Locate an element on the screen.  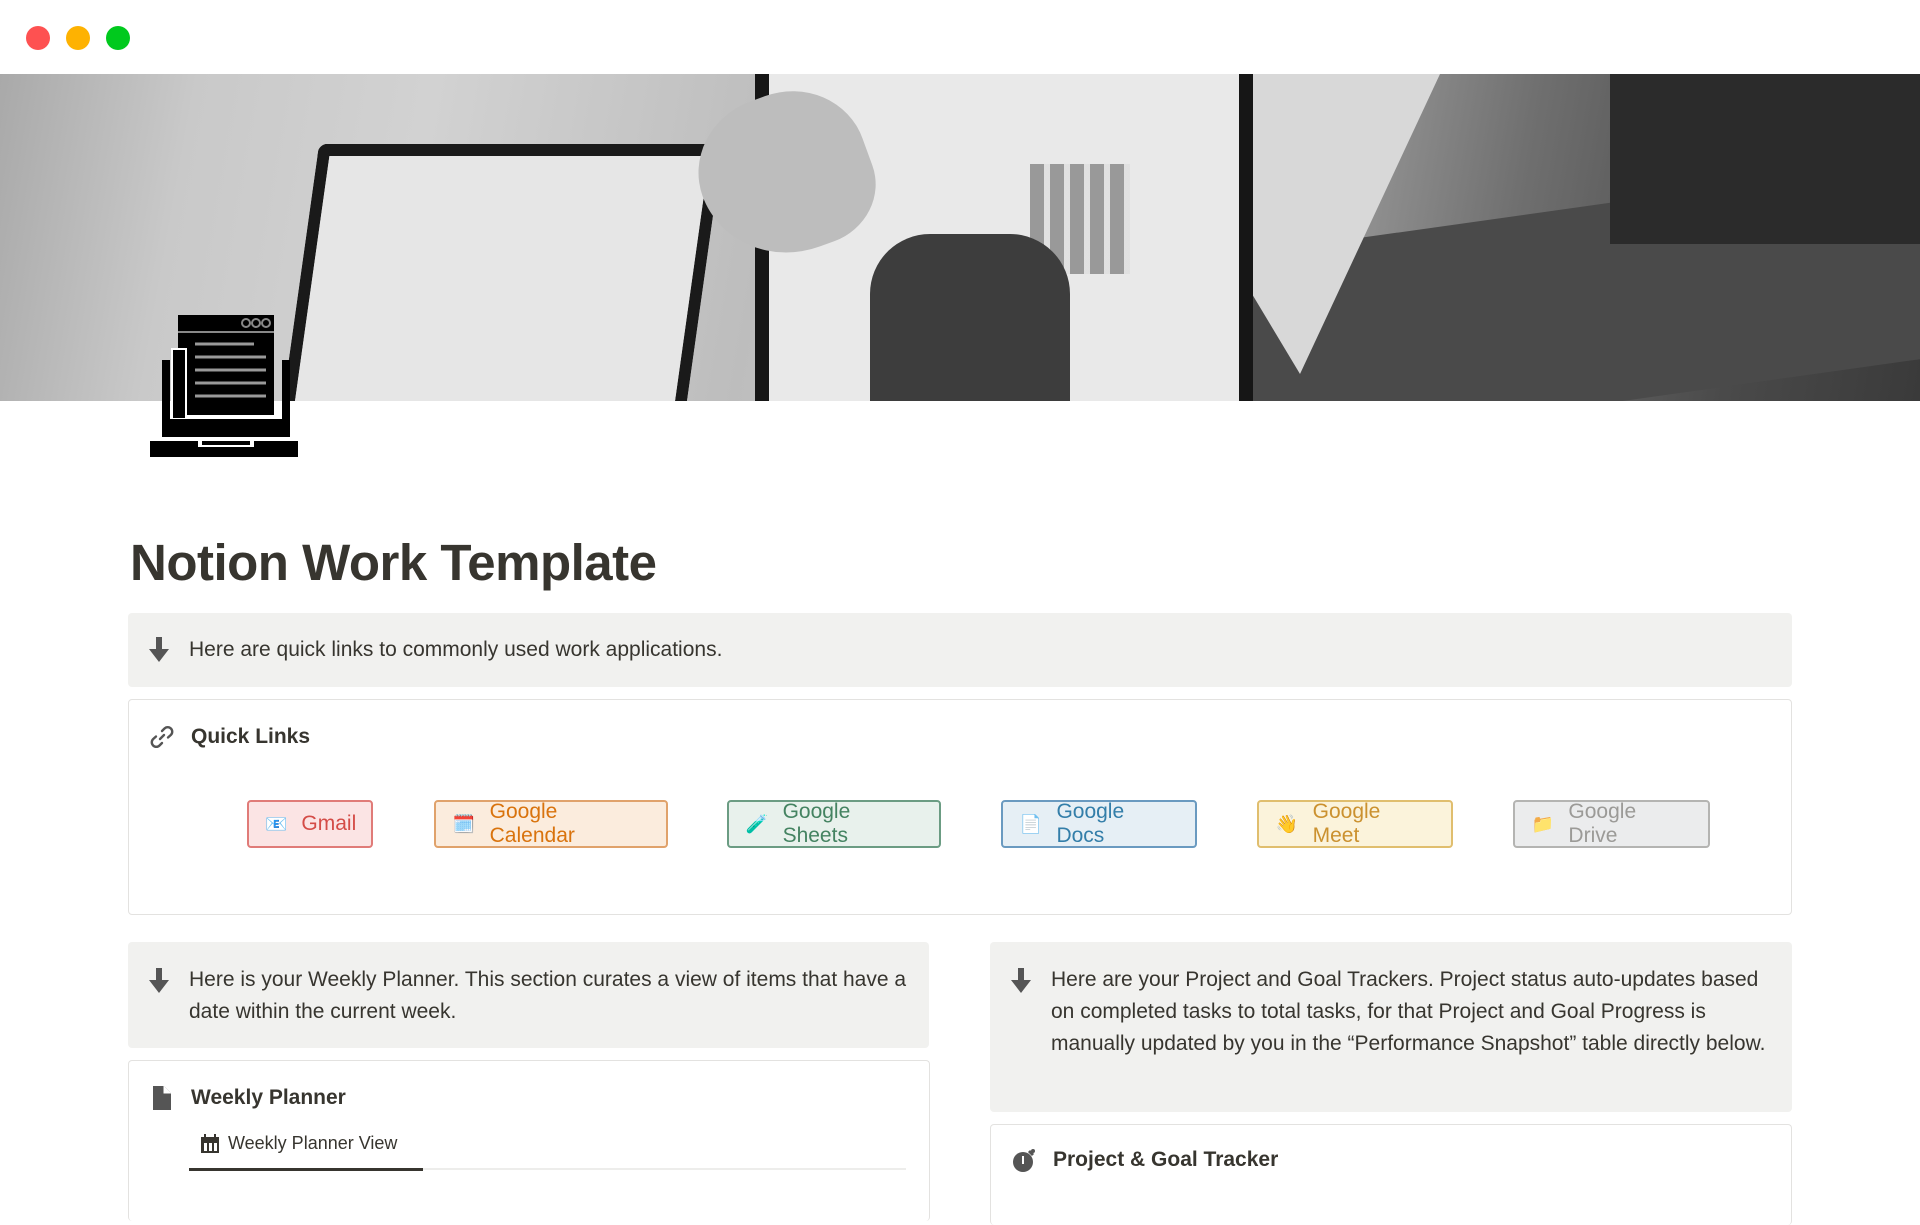
stopwatch-icon is located at coordinates (1024, 1160).